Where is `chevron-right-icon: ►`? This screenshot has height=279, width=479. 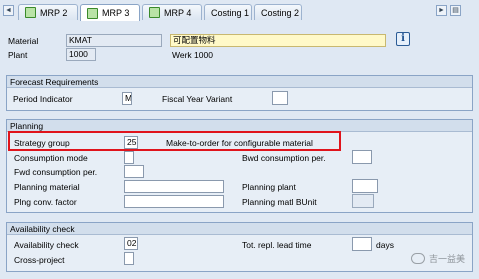
chevron-right-icon: ► is located at coordinates (441, 10).